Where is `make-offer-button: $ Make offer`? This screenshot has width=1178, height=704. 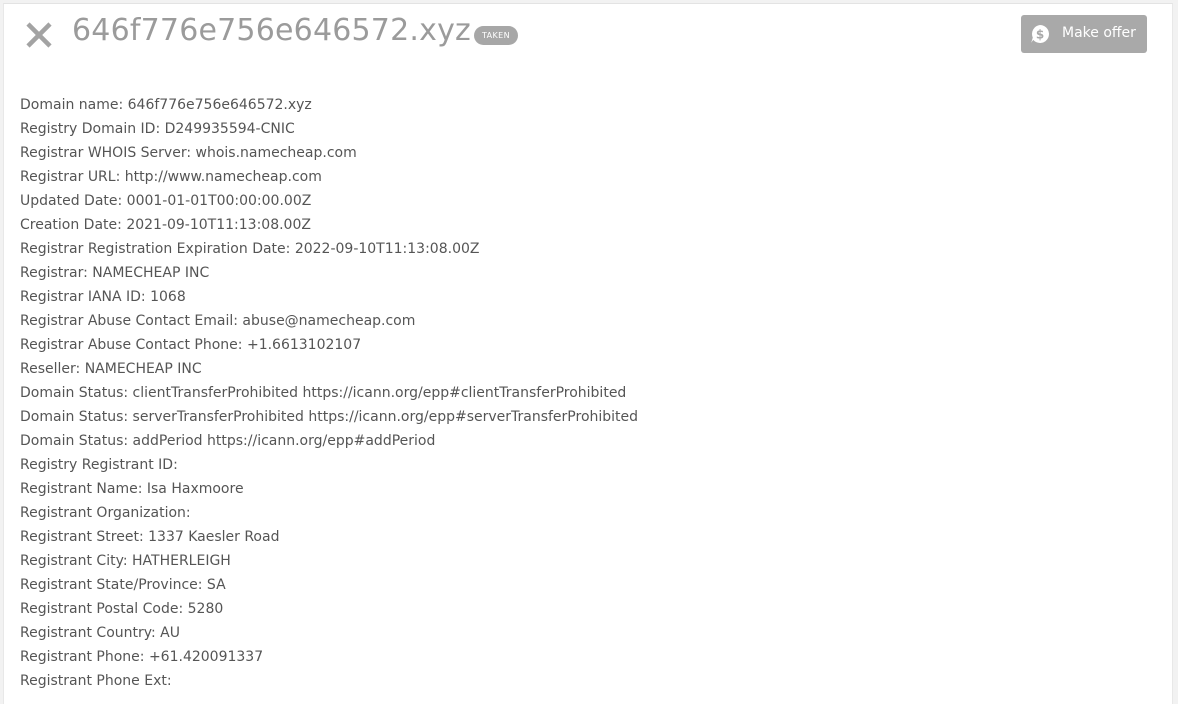
make-offer-button: $ Make offer is located at coordinates (1084, 34).